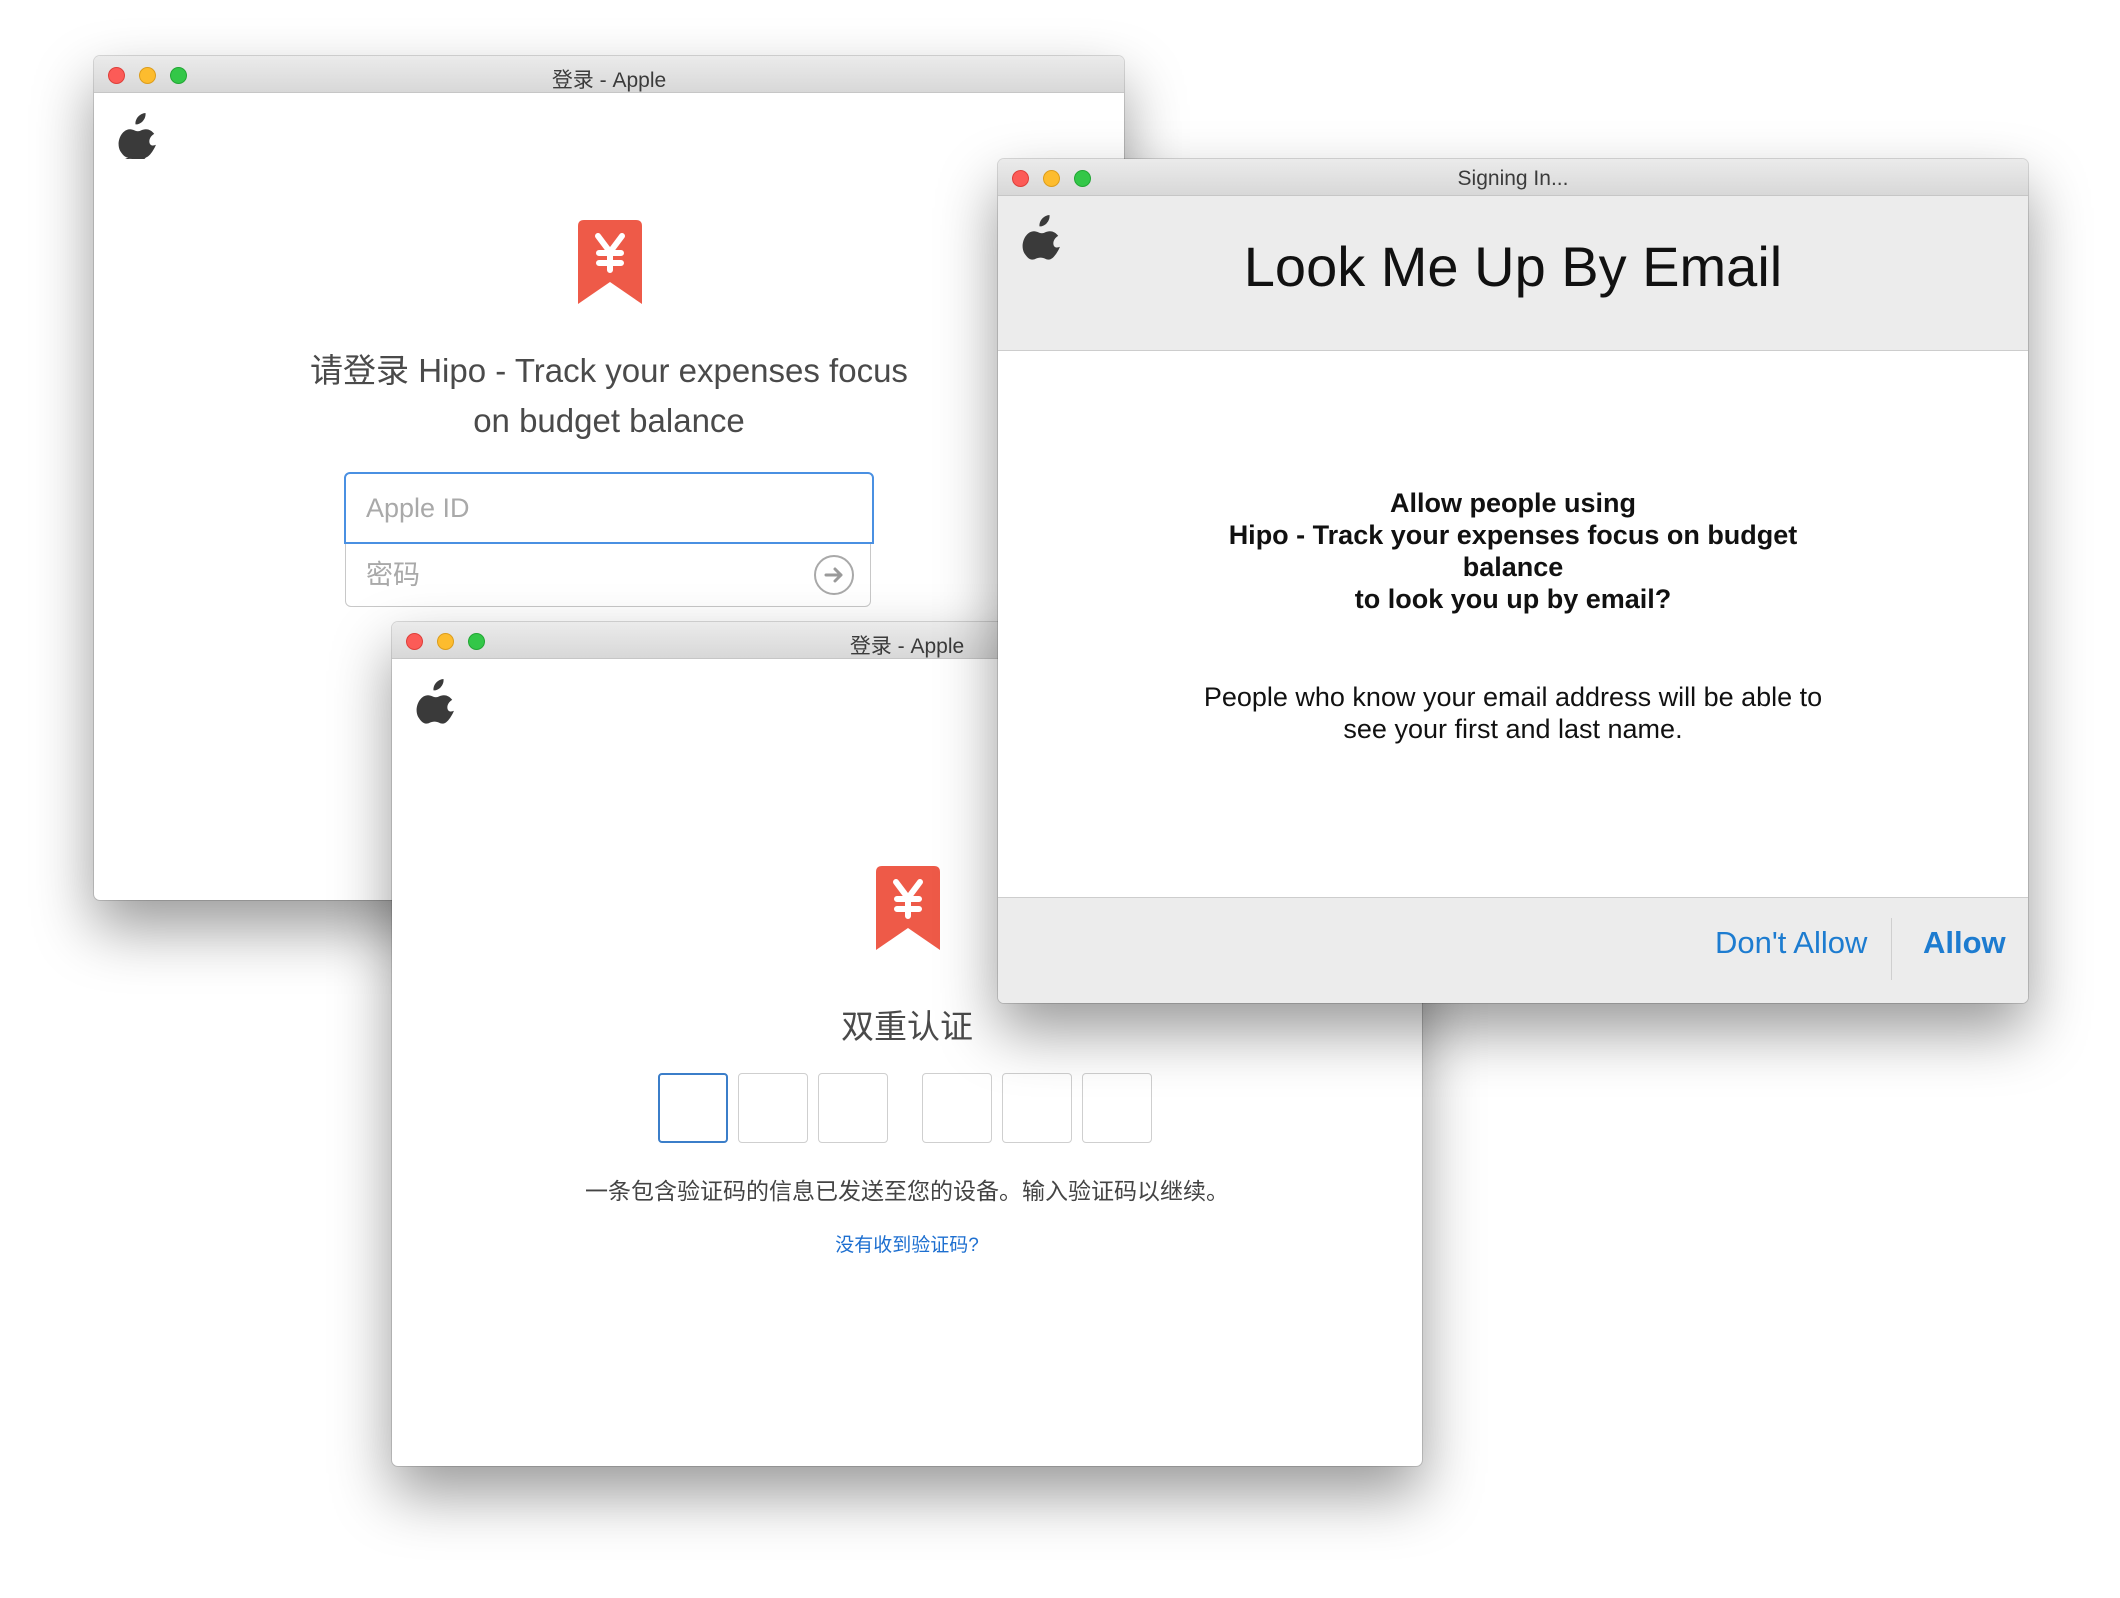 The image size is (2120, 1598). I want to click on lookup-question-line3: balance, so click(1513, 567).